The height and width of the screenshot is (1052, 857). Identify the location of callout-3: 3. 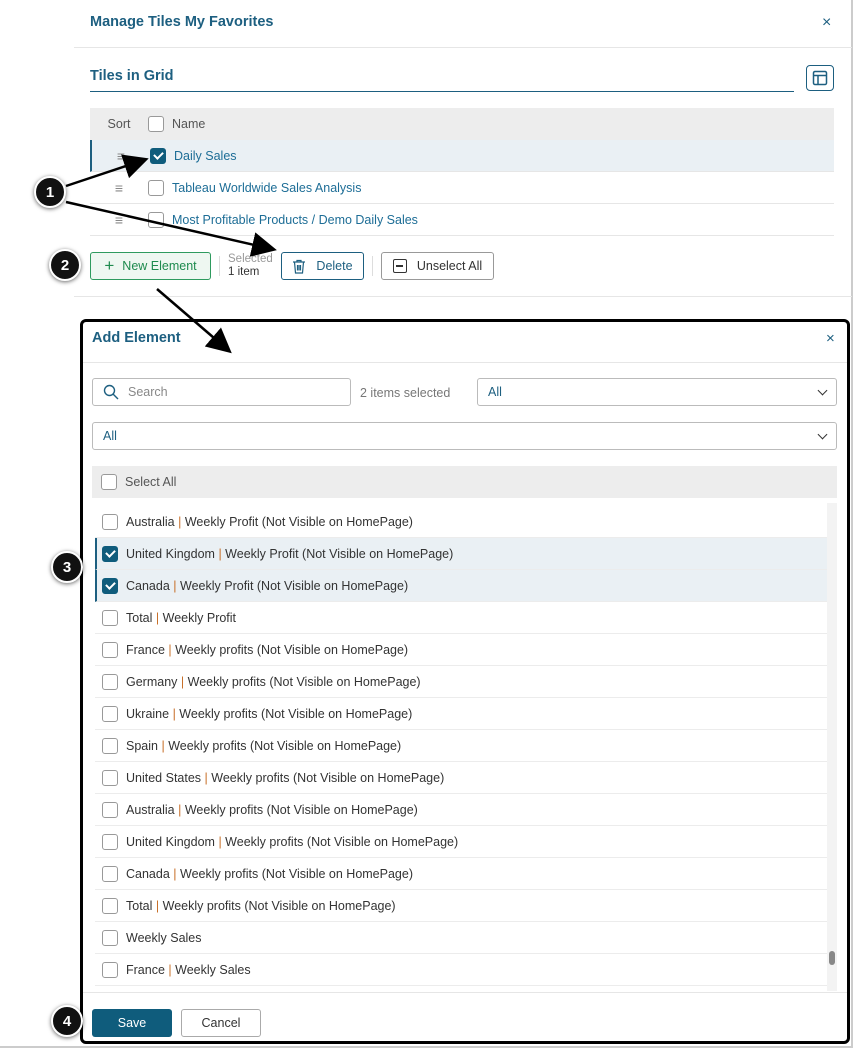
(67, 567).